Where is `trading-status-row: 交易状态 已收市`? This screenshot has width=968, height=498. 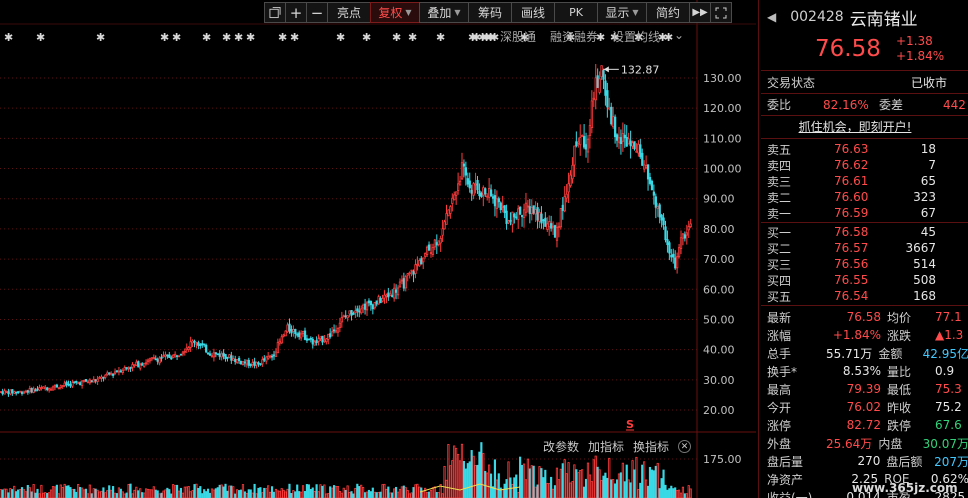 trading-status-row: 交易状态 已收市 is located at coordinates (857, 83).